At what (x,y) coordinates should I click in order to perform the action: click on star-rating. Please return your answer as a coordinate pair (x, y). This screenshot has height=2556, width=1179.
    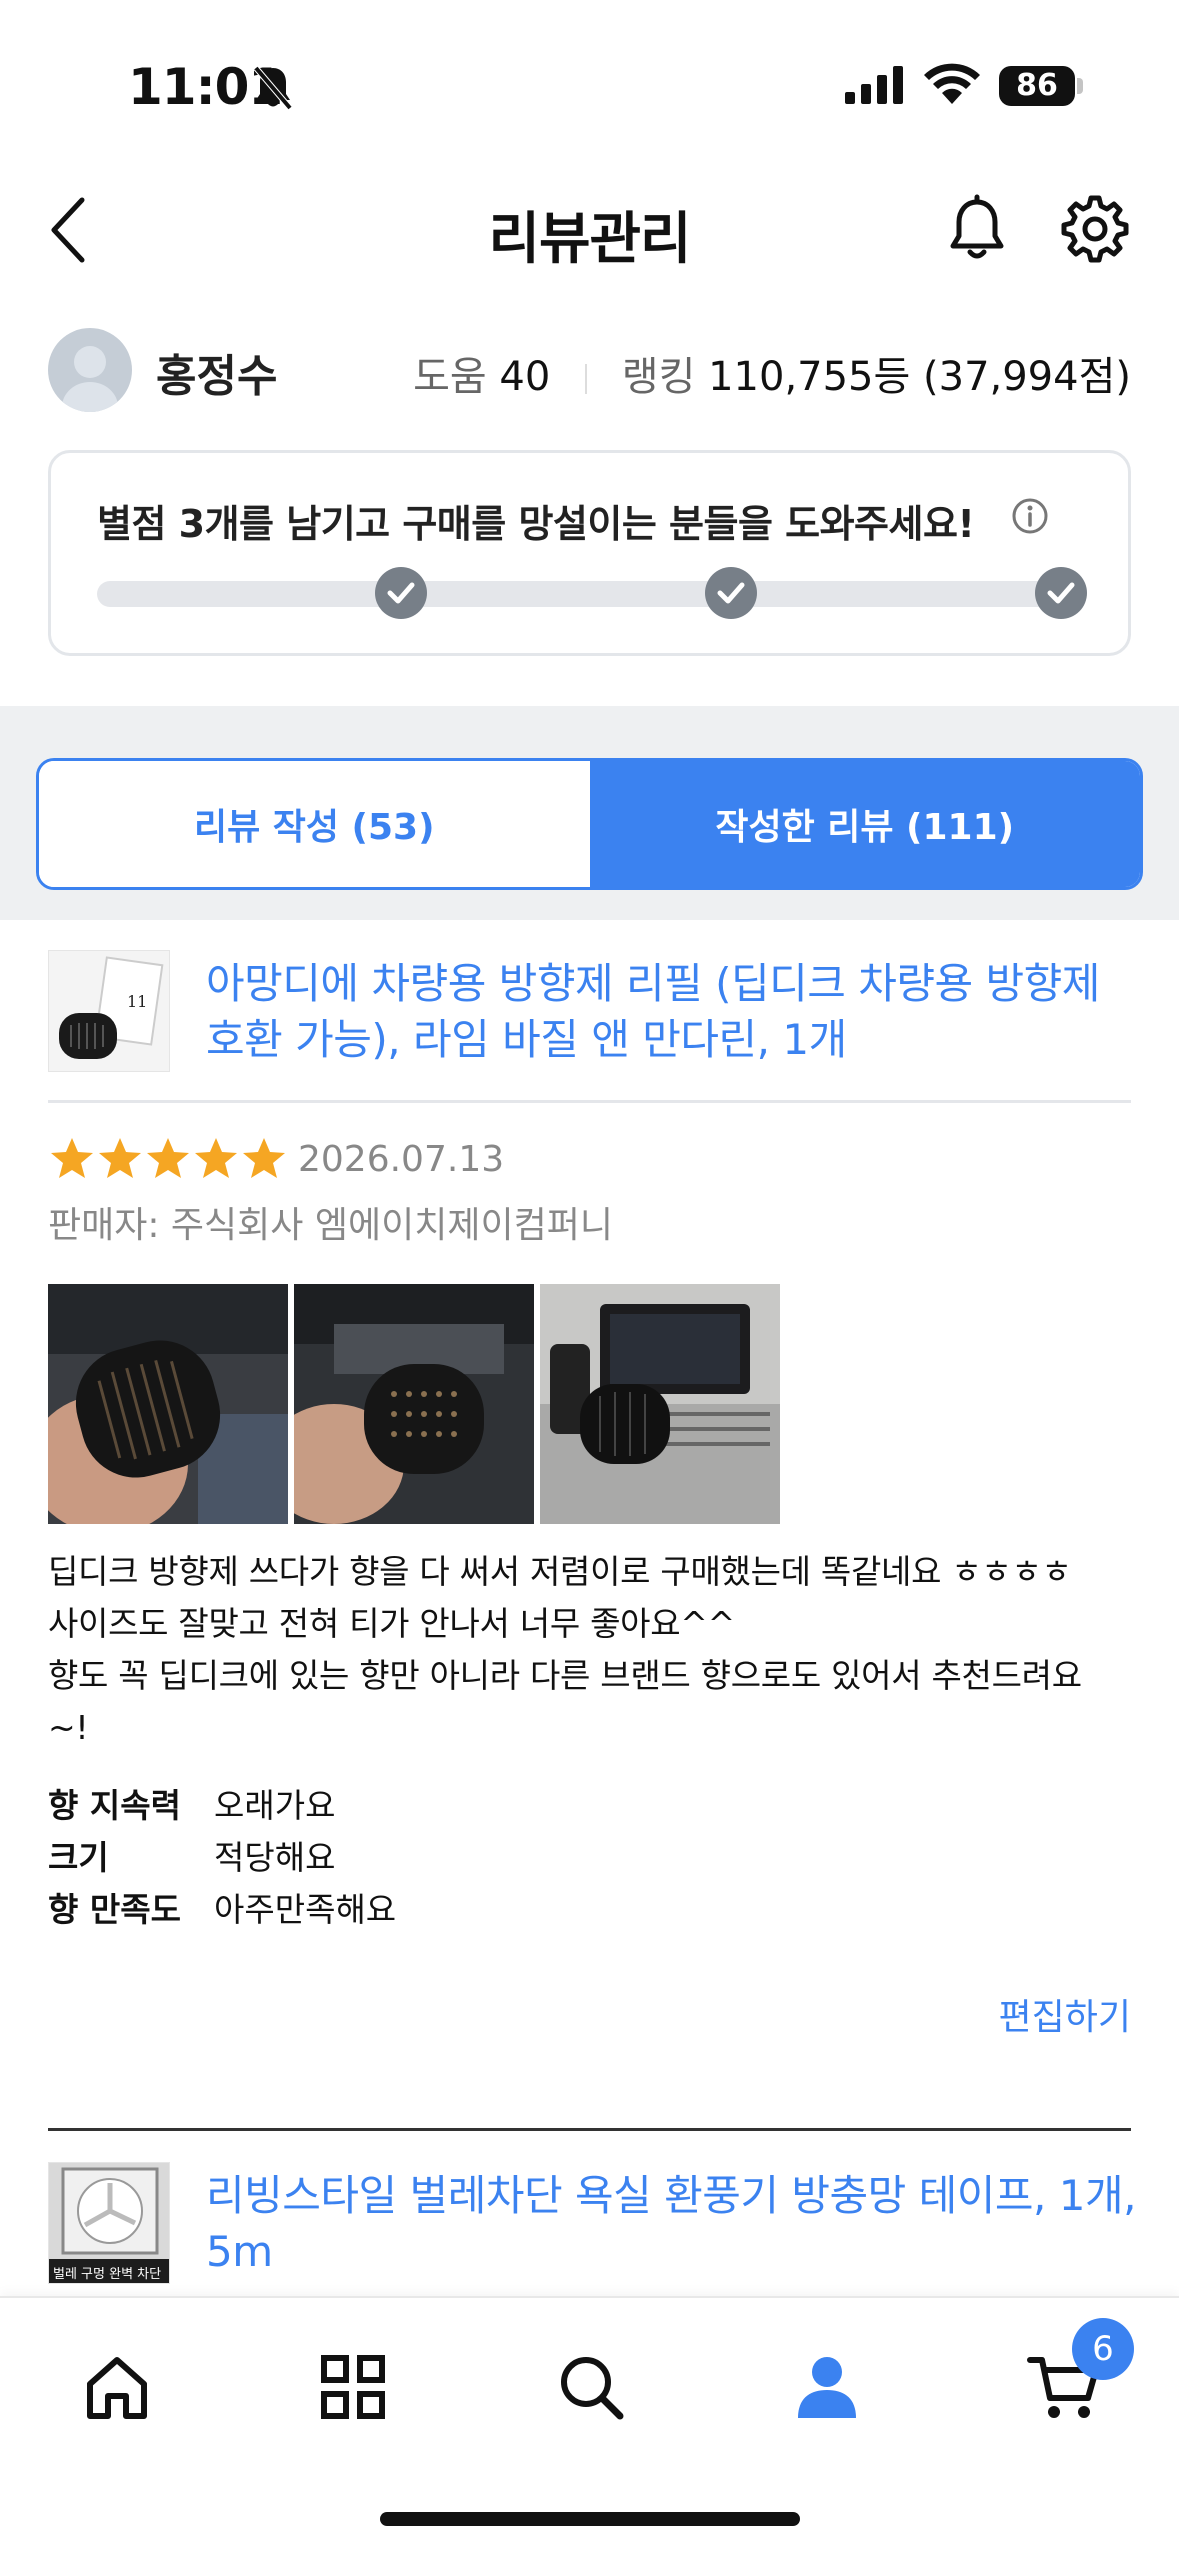
    Looking at the image, I should click on (168, 1159).